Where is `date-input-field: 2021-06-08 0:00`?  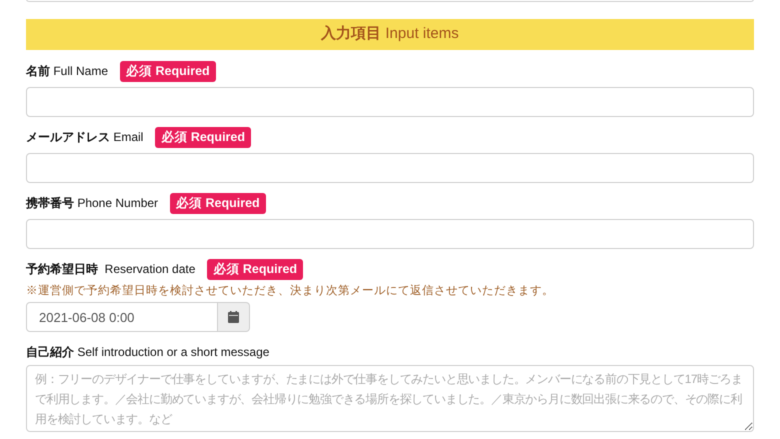
date-input-field: 2021-06-08 0:00 is located at coordinates (122, 317).